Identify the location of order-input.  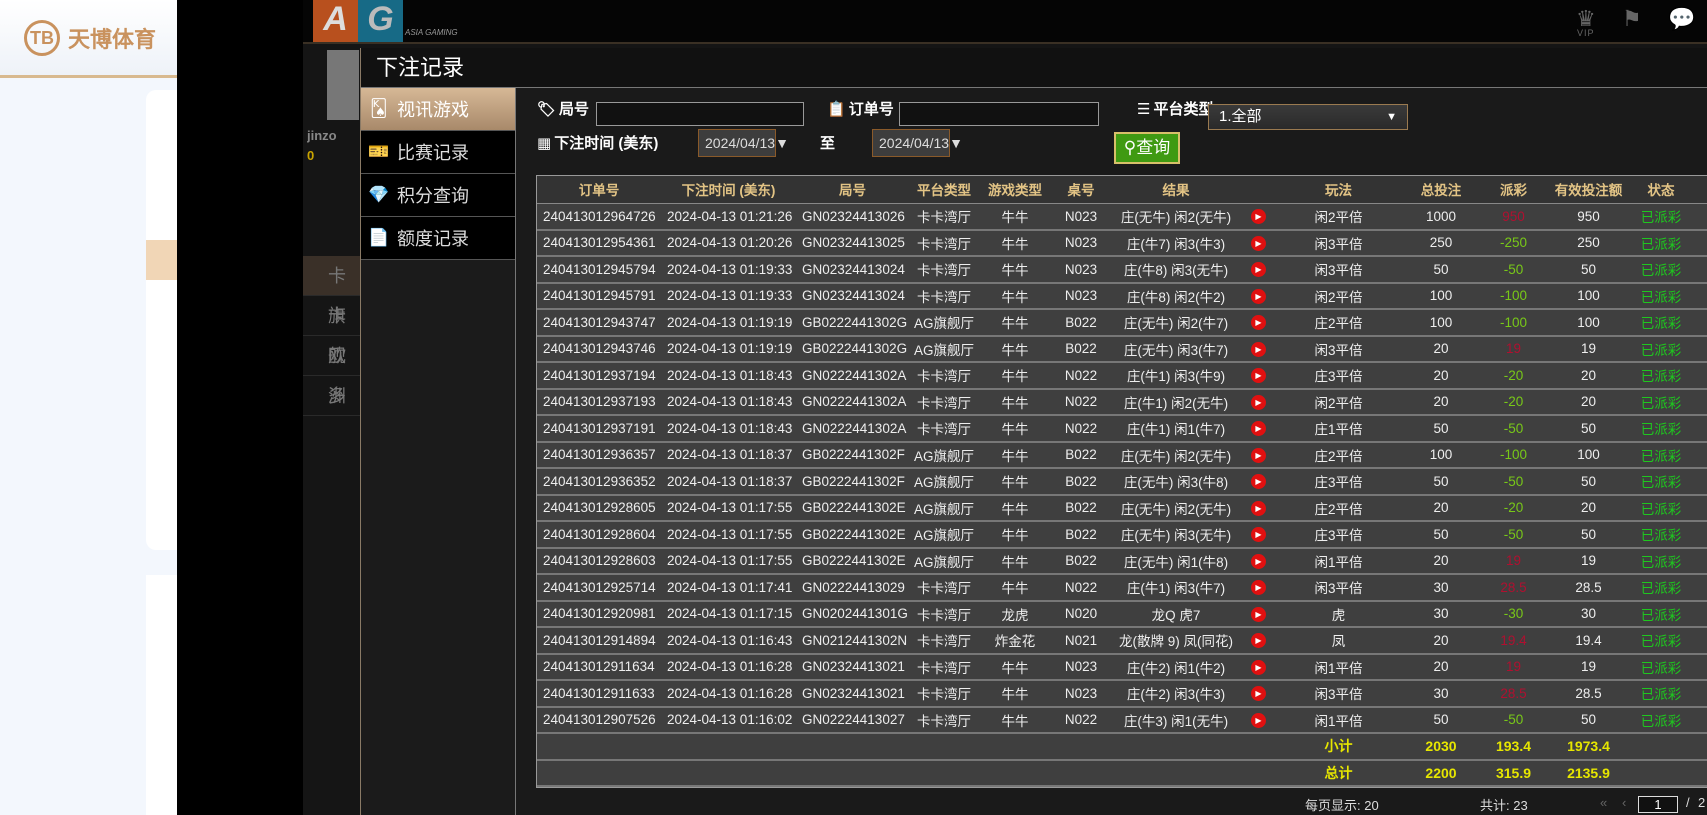
(999, 114).